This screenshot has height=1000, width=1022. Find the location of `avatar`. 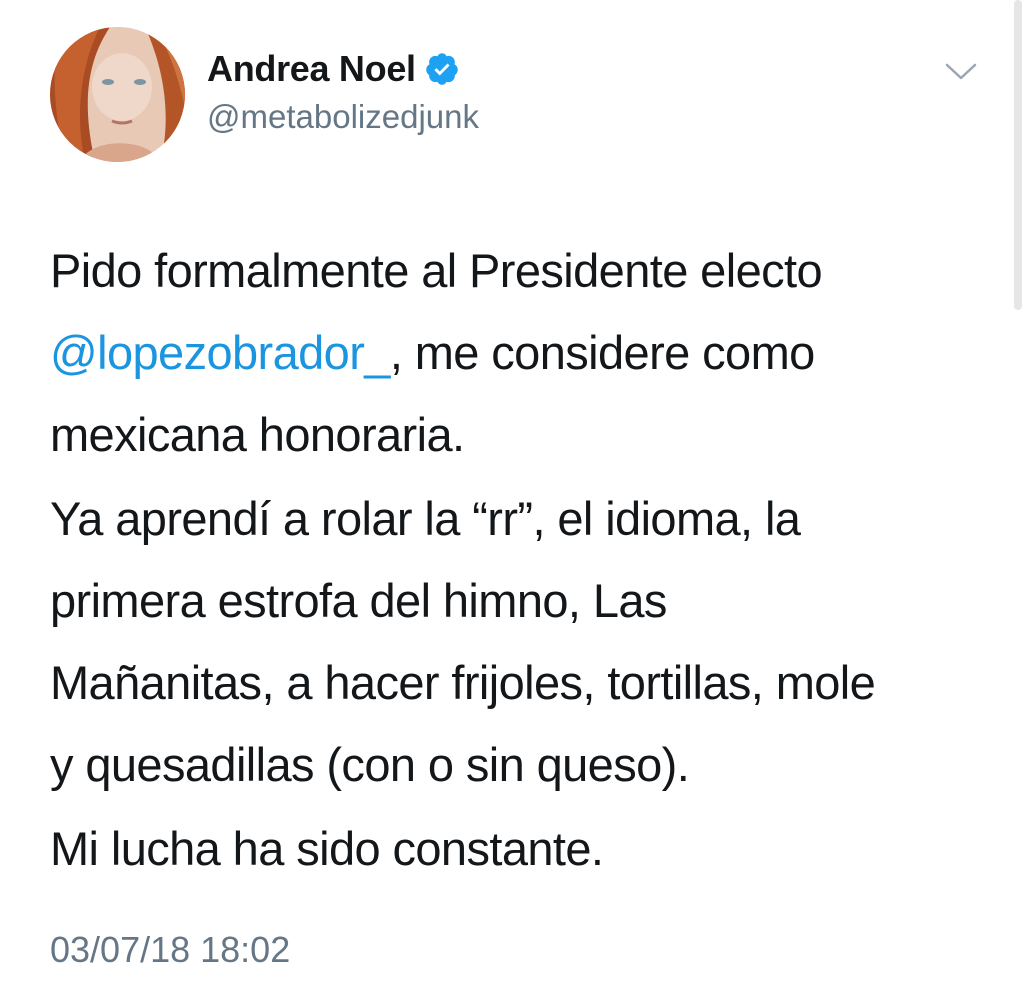

avatar is located at coordinates (117, 94).